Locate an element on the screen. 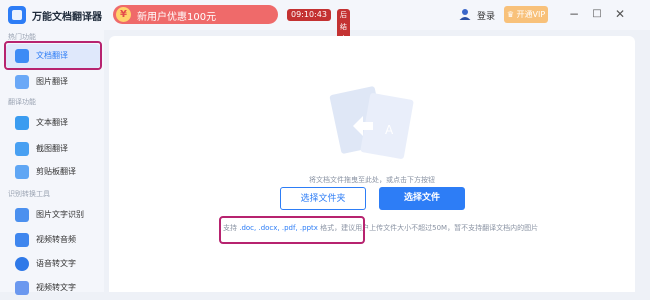 The image size is (650, 300). select-file-button: 选择文件 is located at coordinates (422, 198).